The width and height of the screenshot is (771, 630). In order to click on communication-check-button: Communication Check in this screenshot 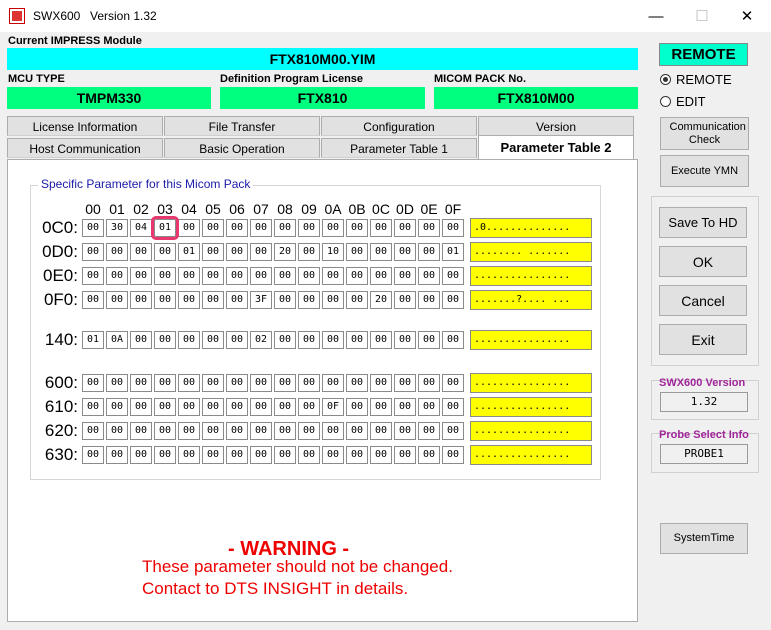, I will do `click(704, 133)`.